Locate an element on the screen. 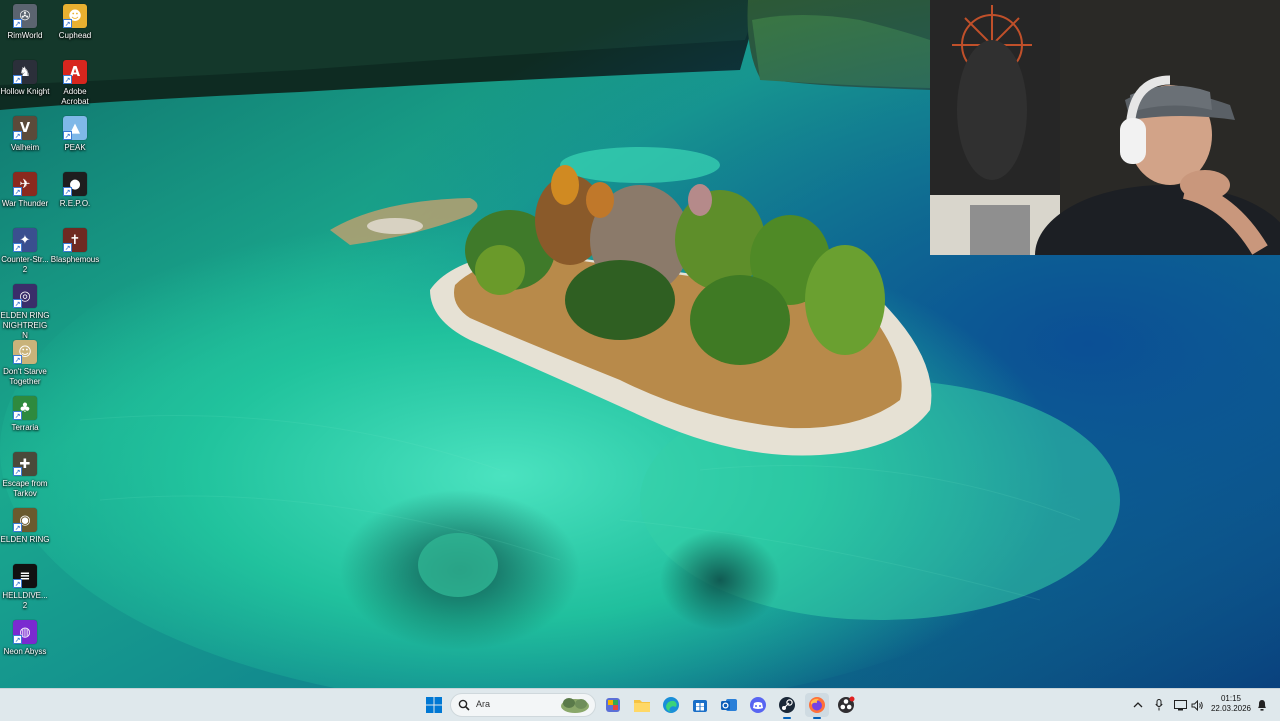  webcam-feed is located at coordinates (1105, 127).